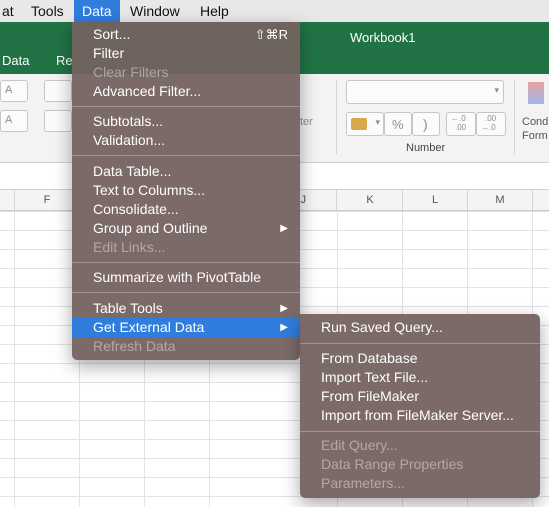  I want to click on comma-icon: ), so click(425, 124).